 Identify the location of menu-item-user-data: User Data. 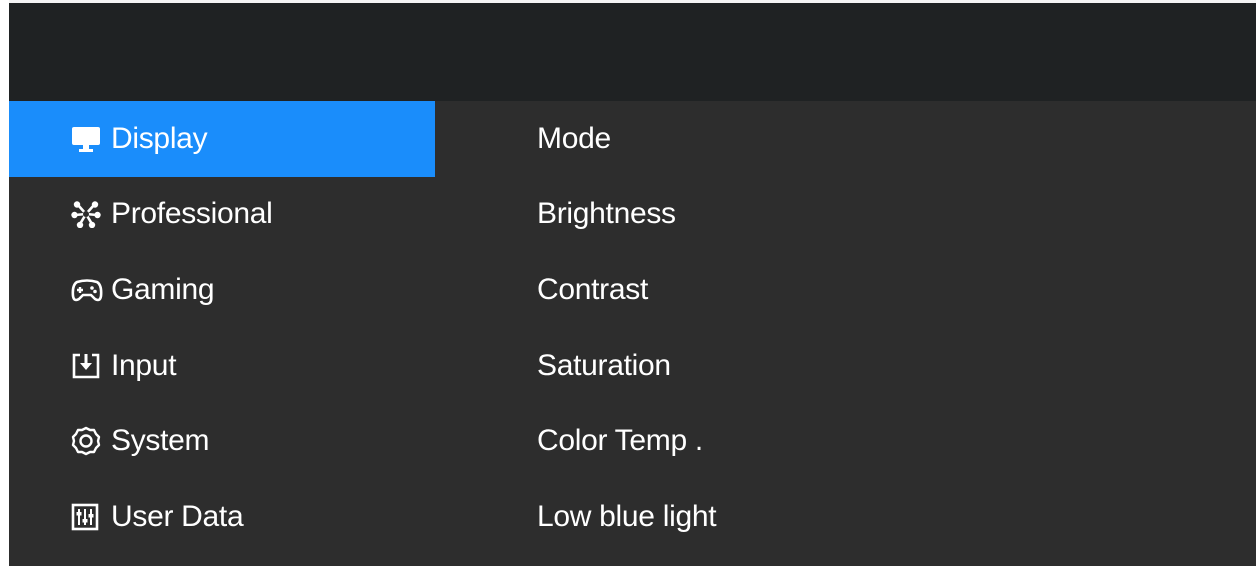
(222, 517).